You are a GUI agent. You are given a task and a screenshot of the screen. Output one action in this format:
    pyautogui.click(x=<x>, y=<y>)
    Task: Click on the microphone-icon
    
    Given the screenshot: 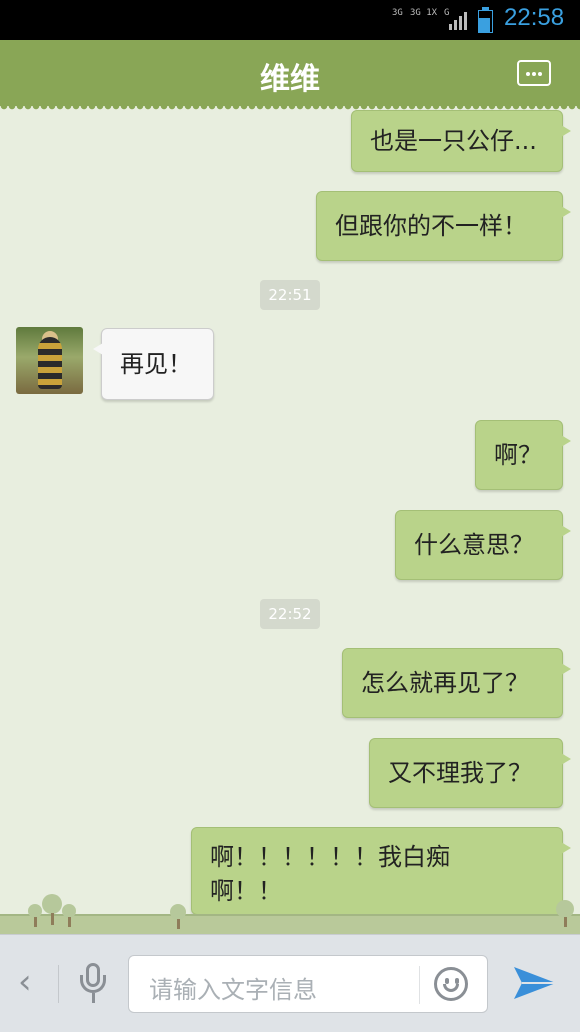 What is the action you would take?
    pyautogui.click(x=94, y=985)
    